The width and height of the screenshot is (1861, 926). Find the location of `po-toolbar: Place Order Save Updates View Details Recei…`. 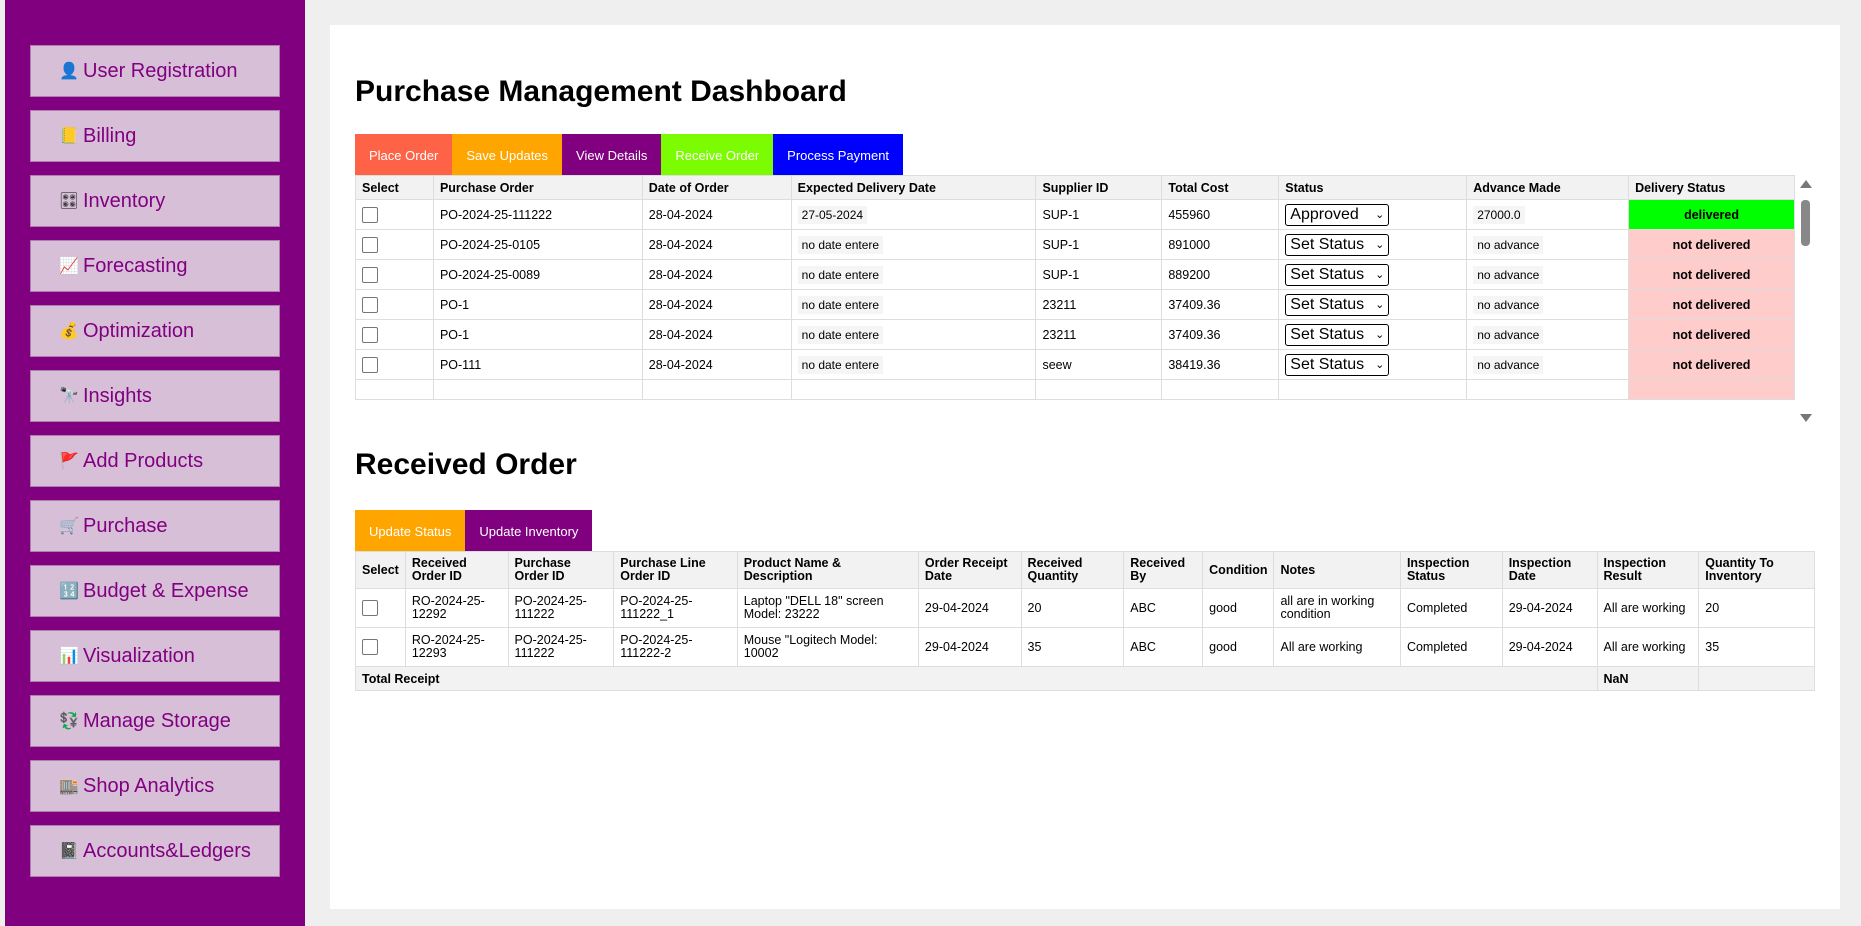

po-toolbar: Place Order Save Updates View Details Recei… is located at coordinates (629, 155).